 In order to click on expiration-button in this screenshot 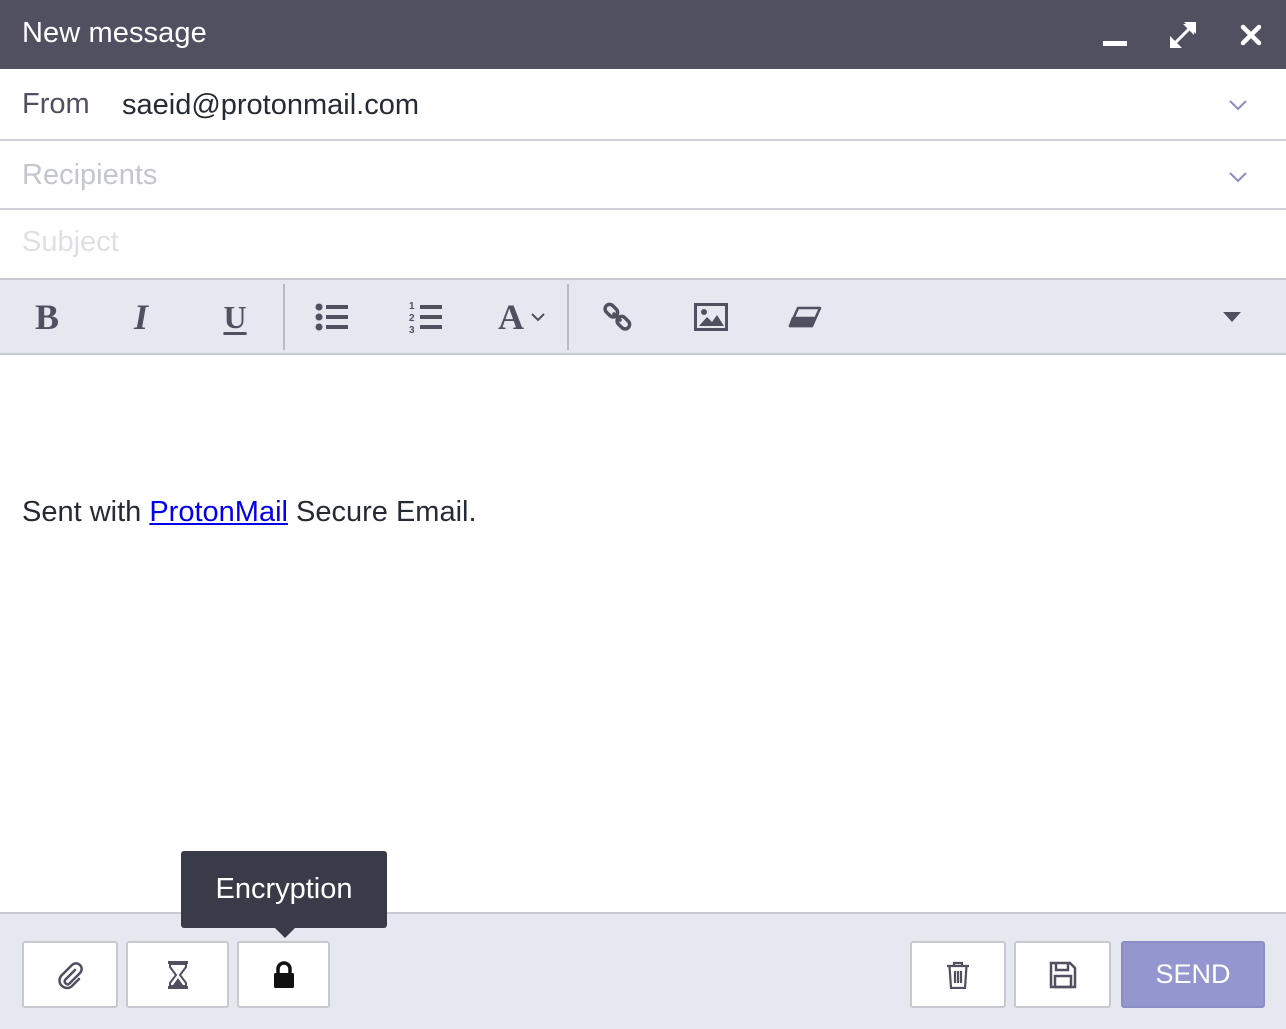, I will do `click(177, 974)`.